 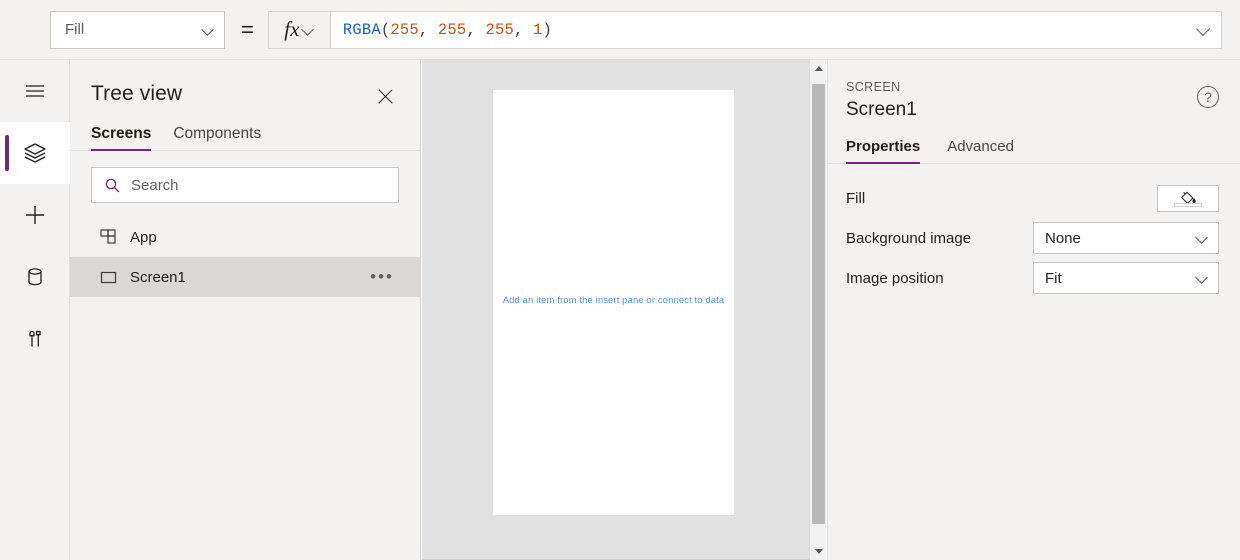 I want to click on rail-item-settings-tools, so click(x=35, y=339).